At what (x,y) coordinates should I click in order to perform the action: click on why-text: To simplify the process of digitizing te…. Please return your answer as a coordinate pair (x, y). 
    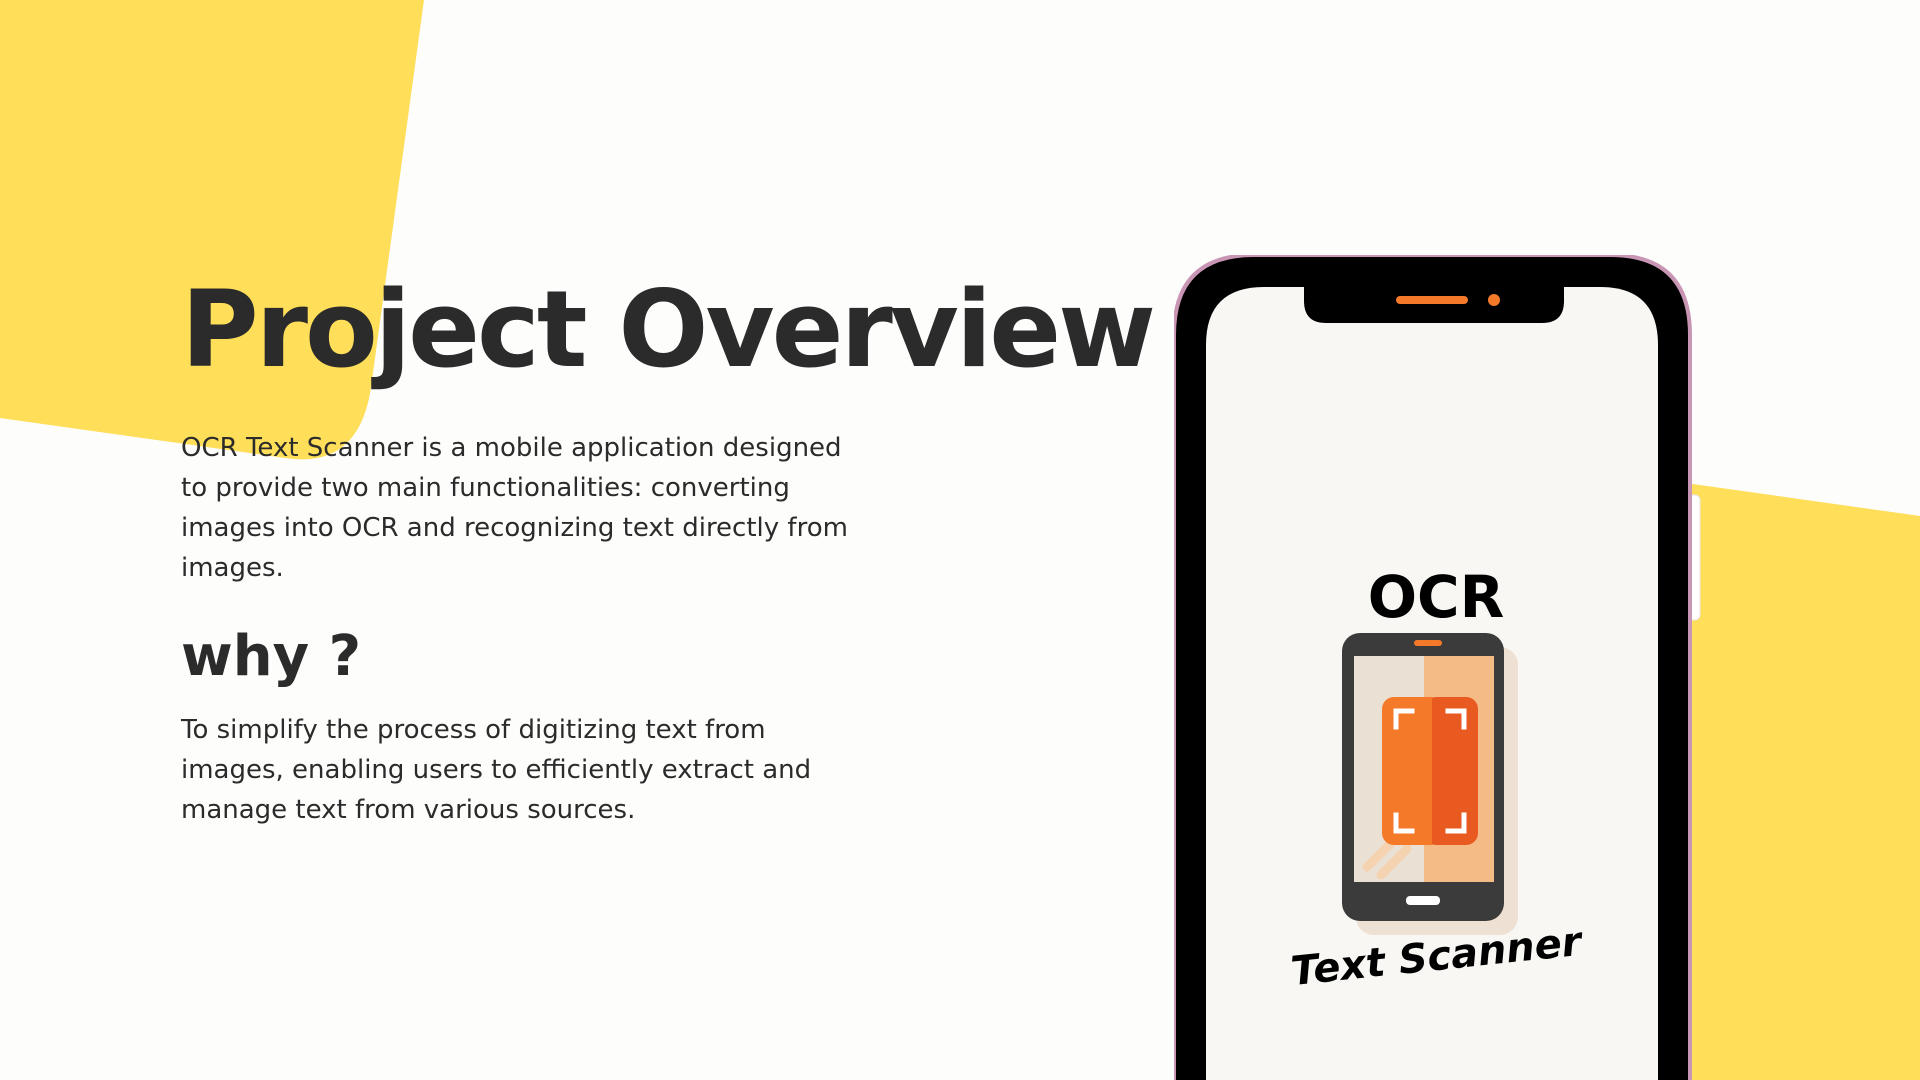
    Looking at the image, I should click on (496, 770).